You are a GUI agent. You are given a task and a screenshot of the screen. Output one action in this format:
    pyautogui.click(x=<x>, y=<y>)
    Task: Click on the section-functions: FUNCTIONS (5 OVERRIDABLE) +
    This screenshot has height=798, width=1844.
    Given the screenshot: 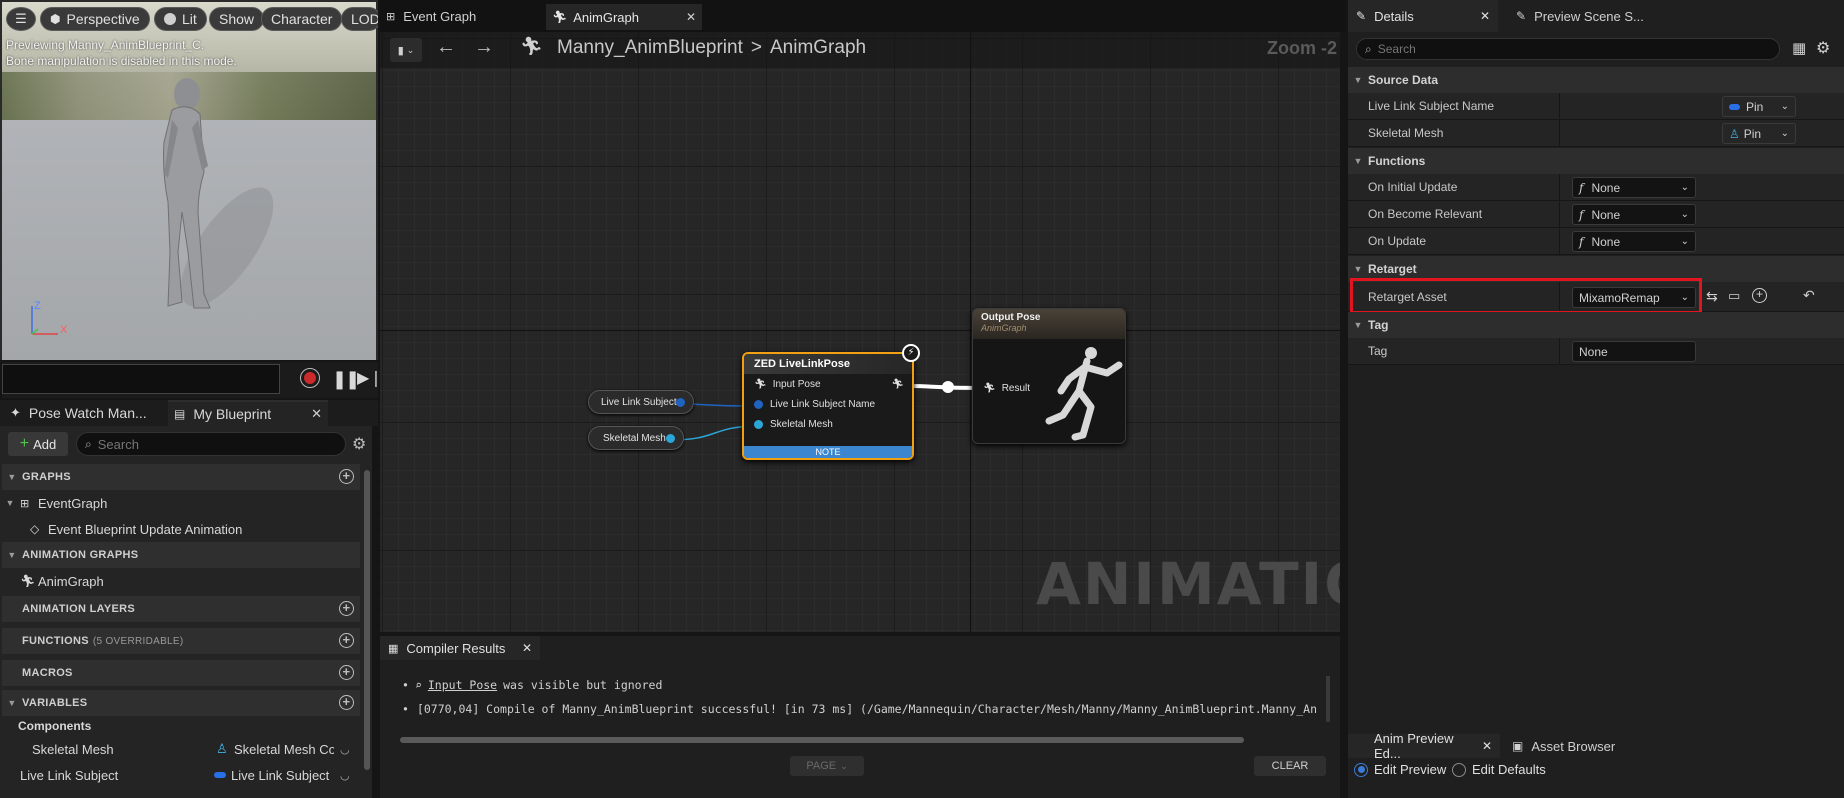 What is the action you would take?
    pyautogui.click(x=181, y=641)
    